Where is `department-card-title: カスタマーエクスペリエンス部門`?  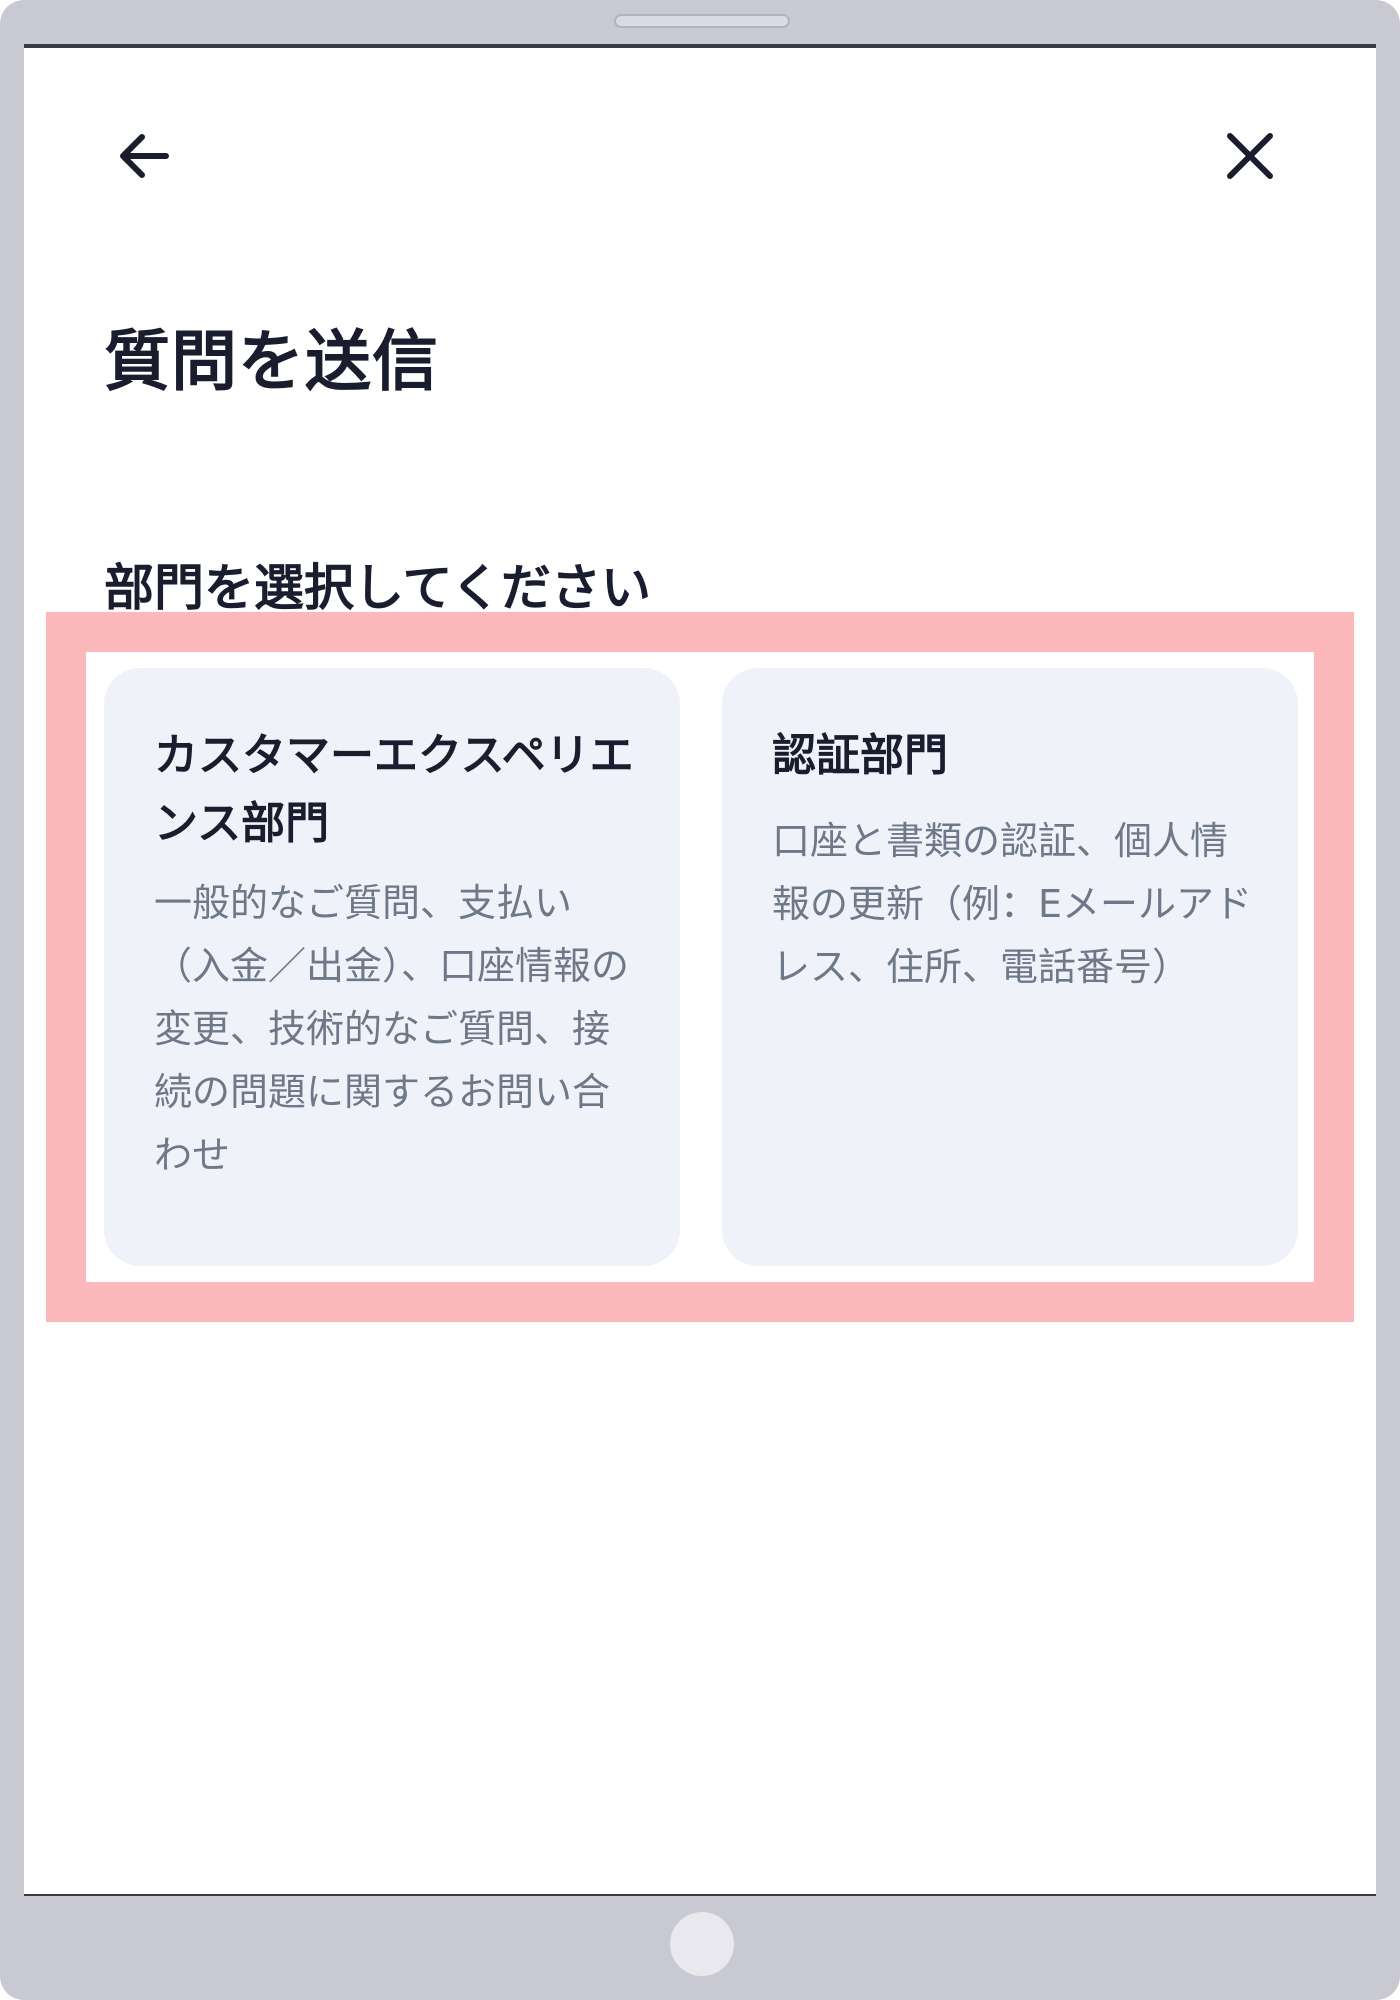
department-card-title: カスタマーエクスペリエンス部門 is located at coordinates (394, 789).